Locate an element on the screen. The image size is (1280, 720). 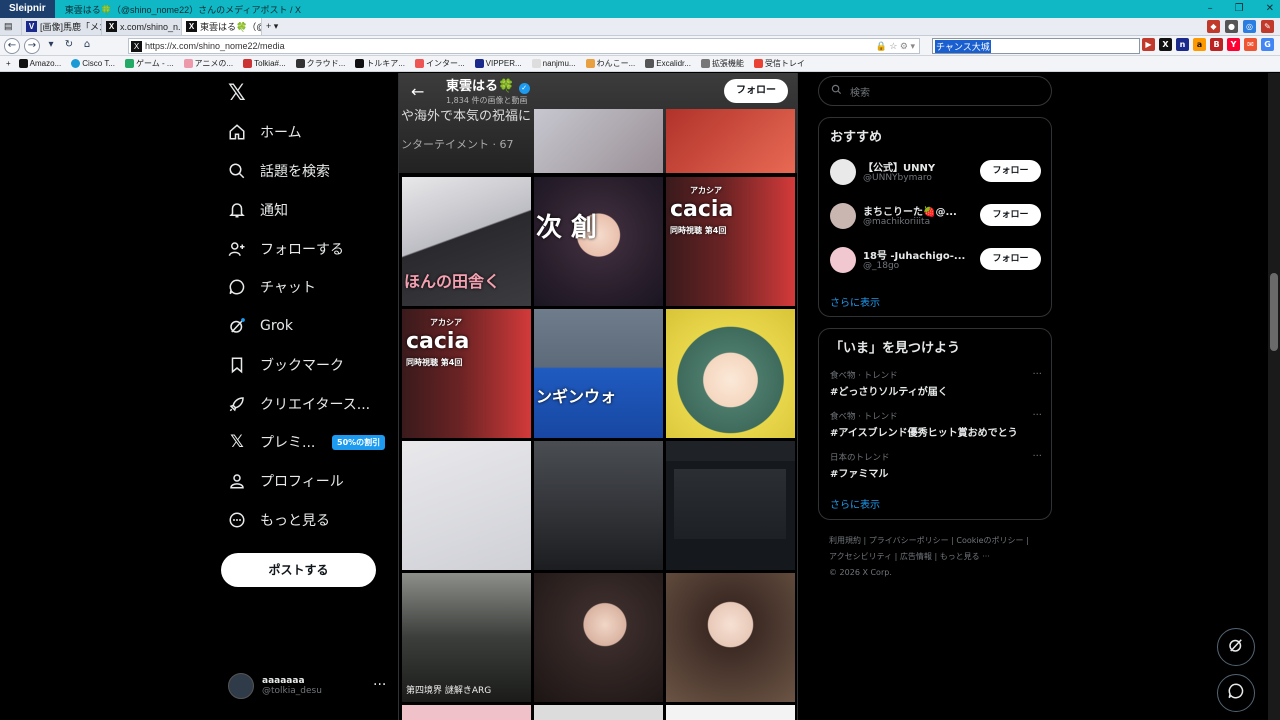
mail-icon: ✉ is located at coordinates (1250, 44).